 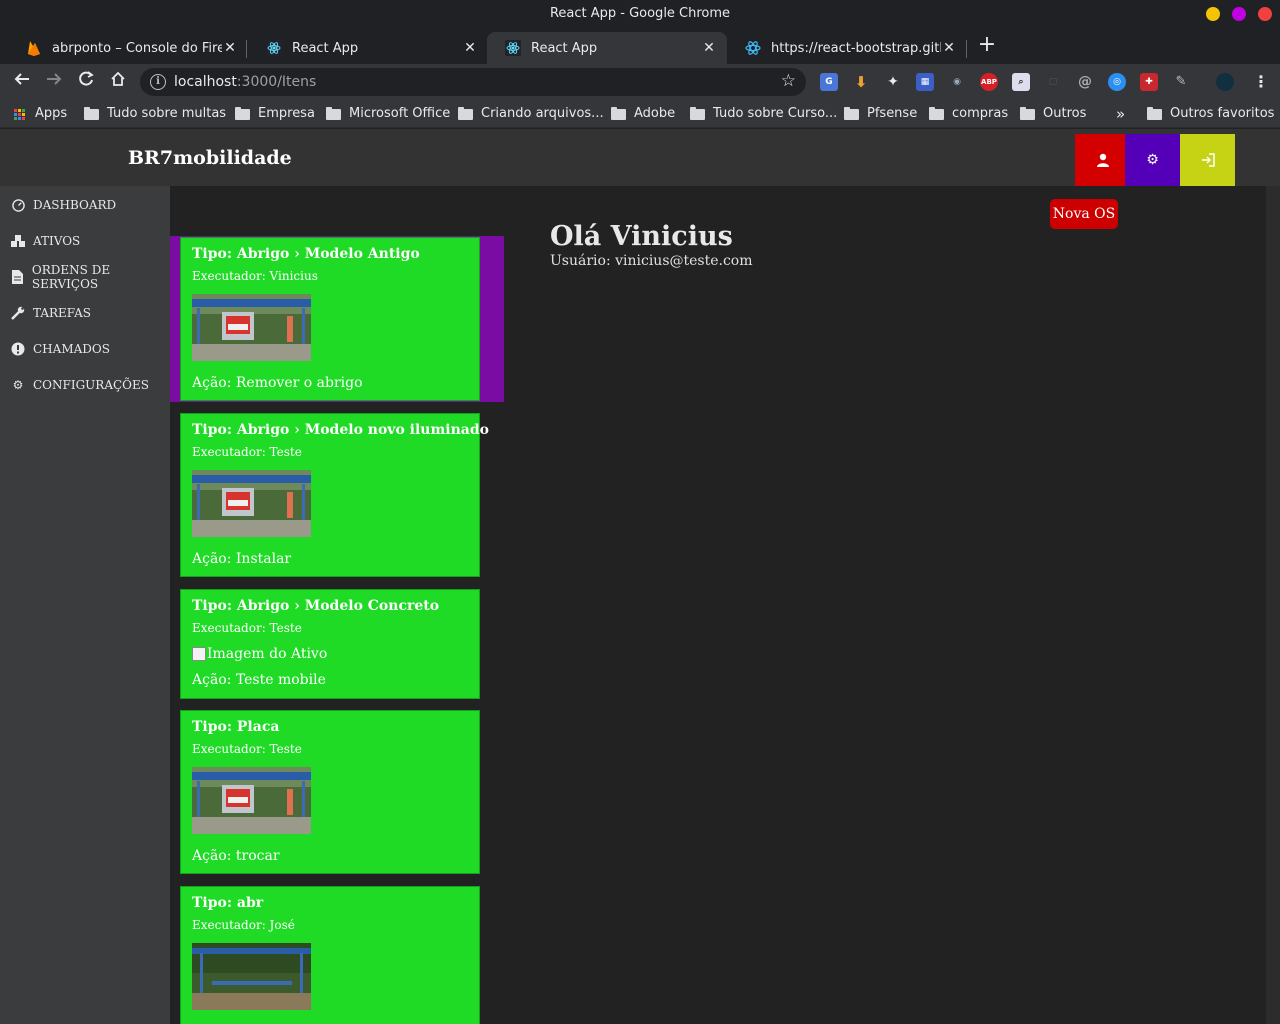 What do you see at coordinates (788, 81) in the screenshot?
I see `bookmark-star-icon: ☆` at bounding box center [788, 81].